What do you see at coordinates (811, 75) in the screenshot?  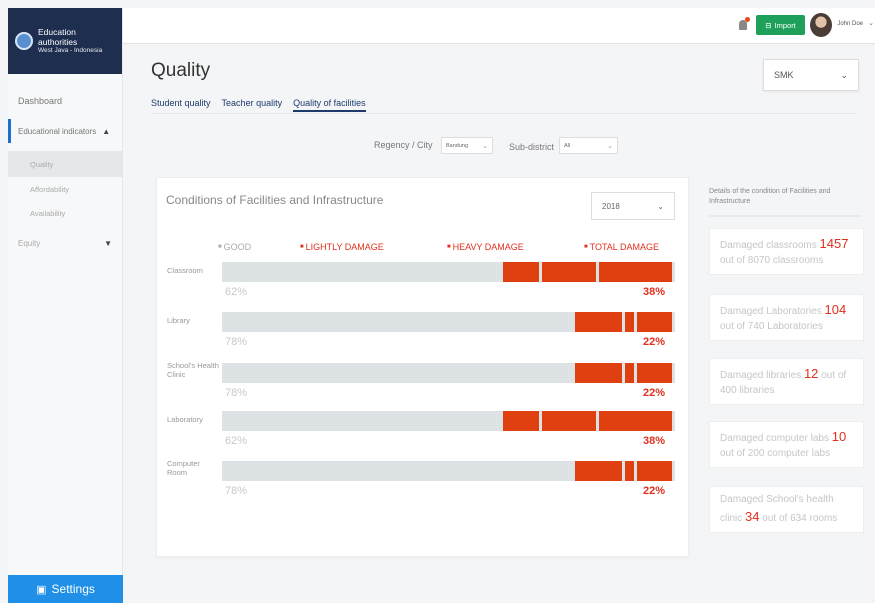 I see `level-select: SMK ⌄` at bounding box center [811, 75].